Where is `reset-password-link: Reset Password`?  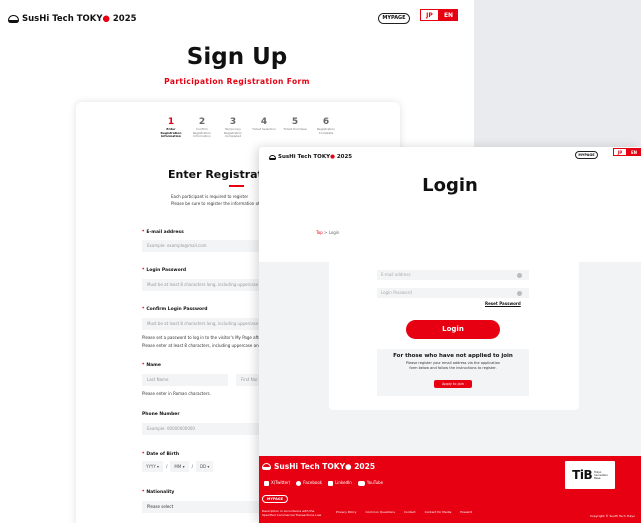
reset-password-link: Reset Password is located at coordinates (503, 303).